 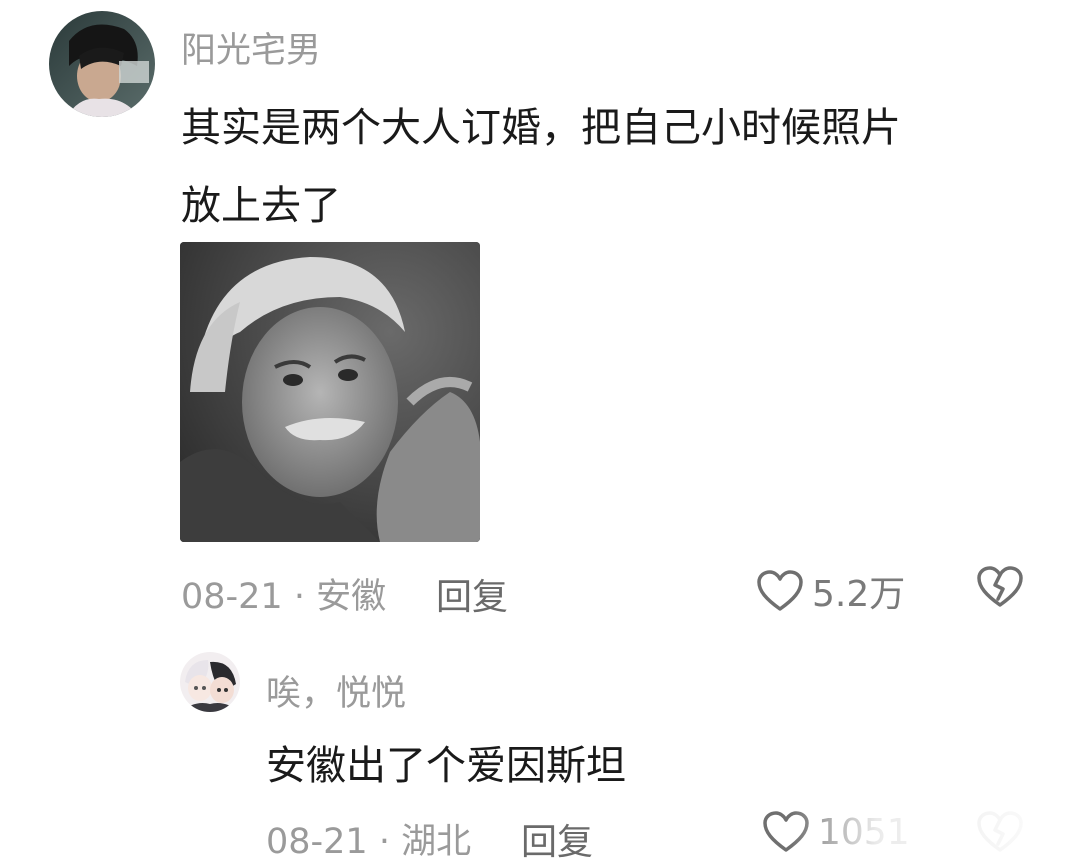 What do you see at coordinates (251, 47) in the screenshot?
I see `comment-username: 阳光宅男` at bounding box center [251, 47].